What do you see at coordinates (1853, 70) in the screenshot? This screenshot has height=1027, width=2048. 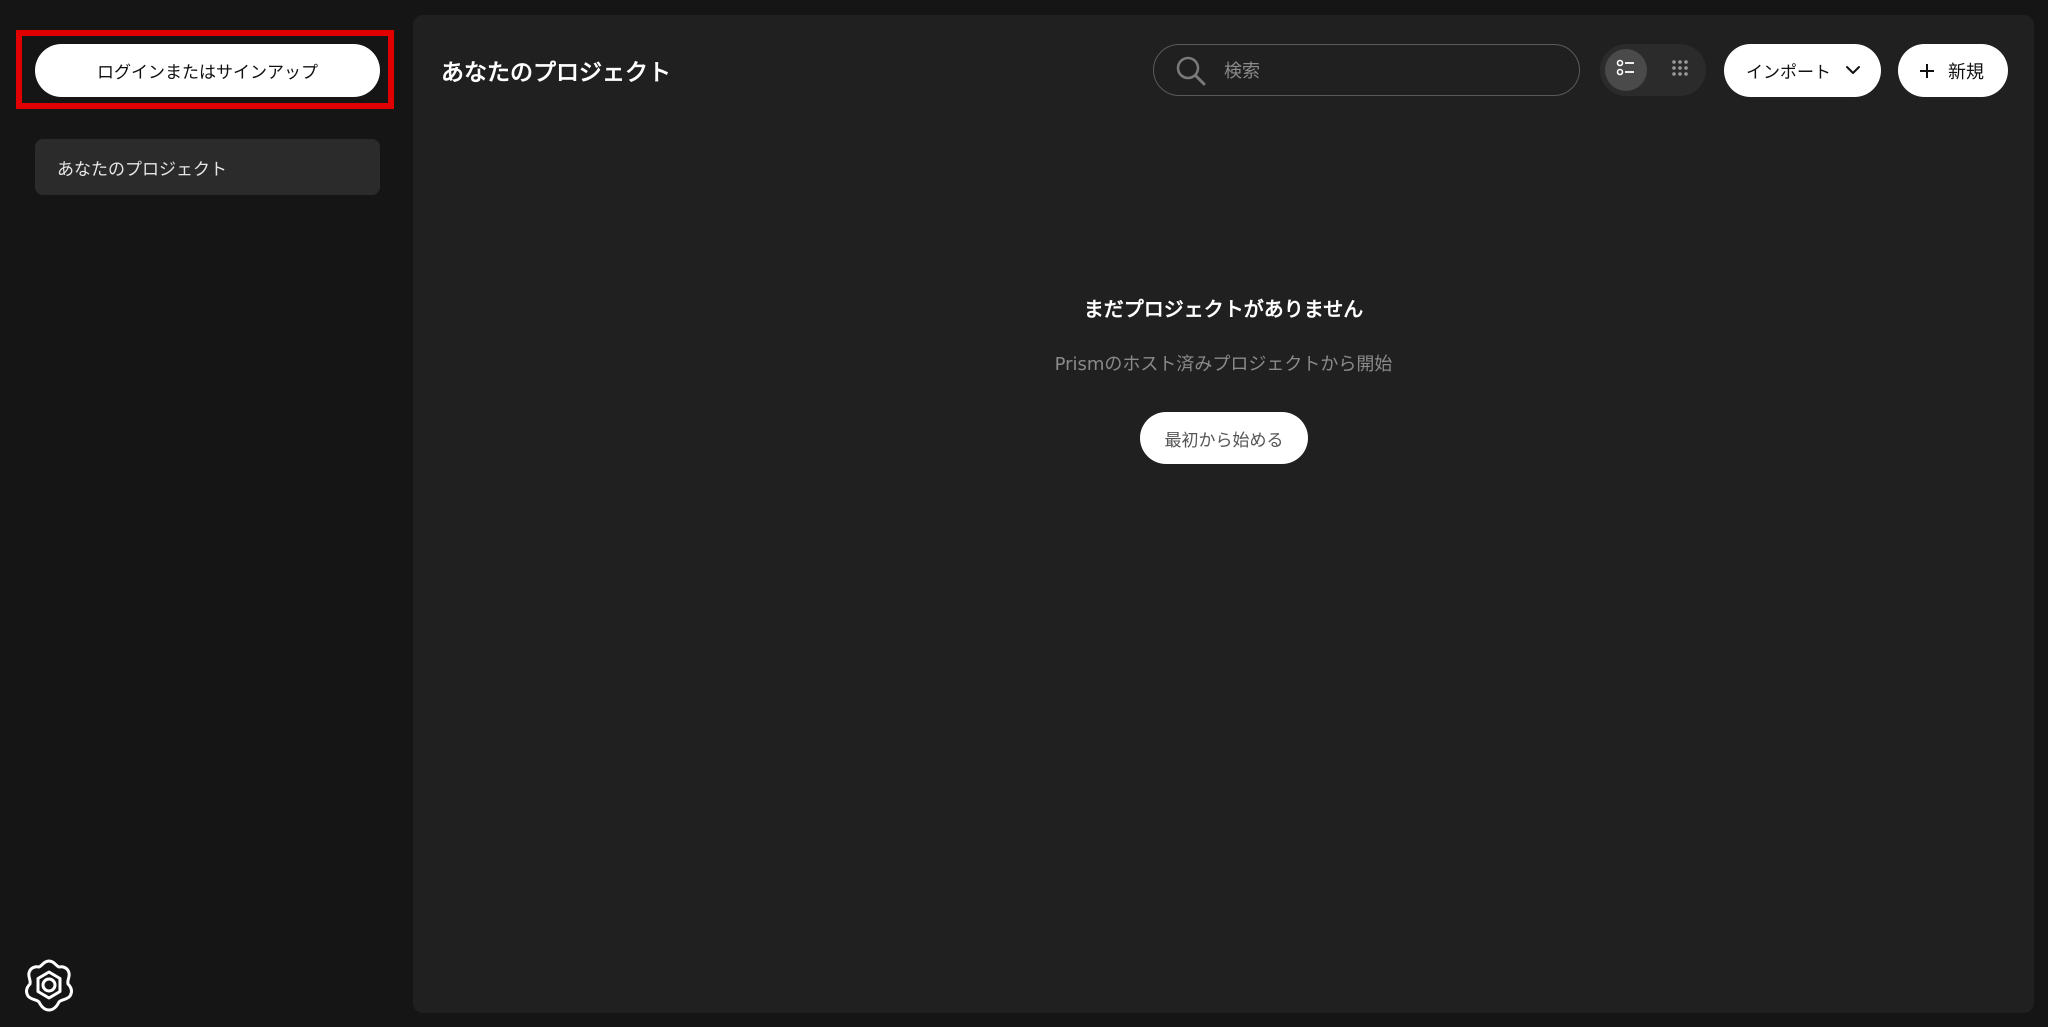 I see `chevron-down-icon` at bounding box center [1853, 70].